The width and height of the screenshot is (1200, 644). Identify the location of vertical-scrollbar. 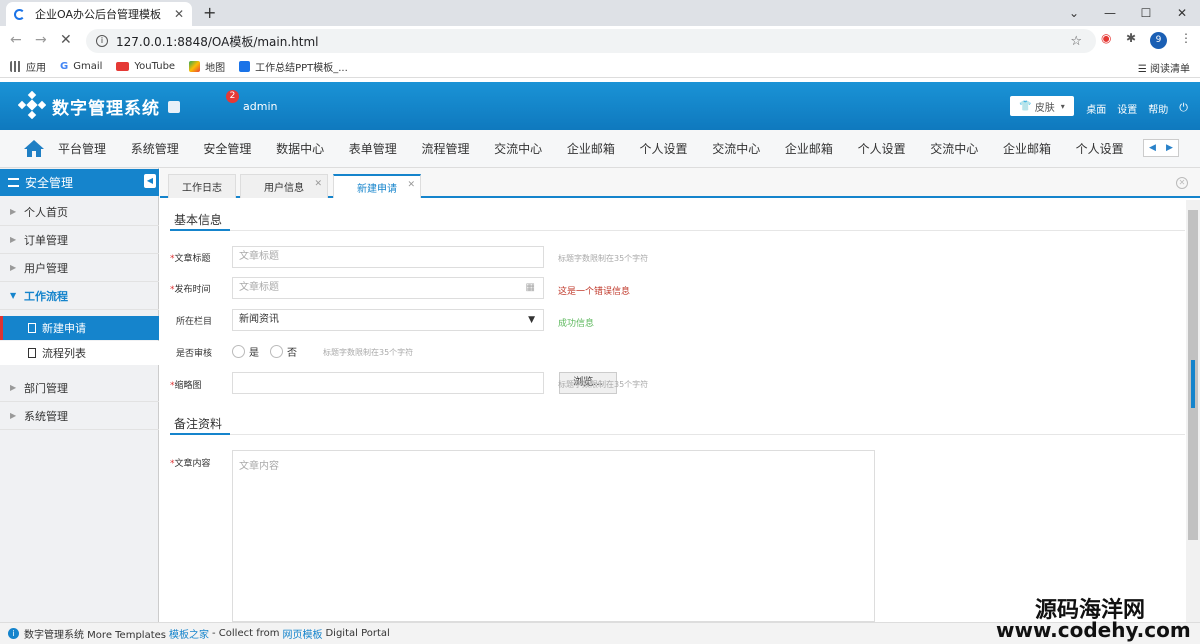
(1193, 411).